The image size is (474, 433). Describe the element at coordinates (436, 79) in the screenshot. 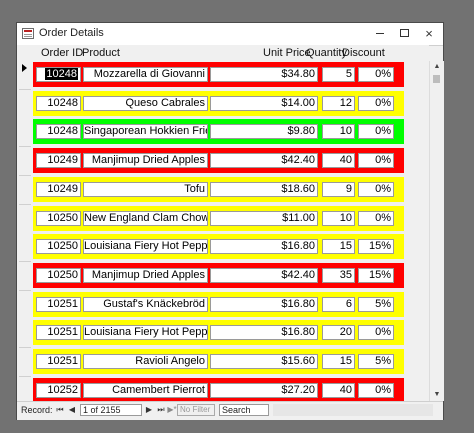

I see `scroll-thumb` at that location.